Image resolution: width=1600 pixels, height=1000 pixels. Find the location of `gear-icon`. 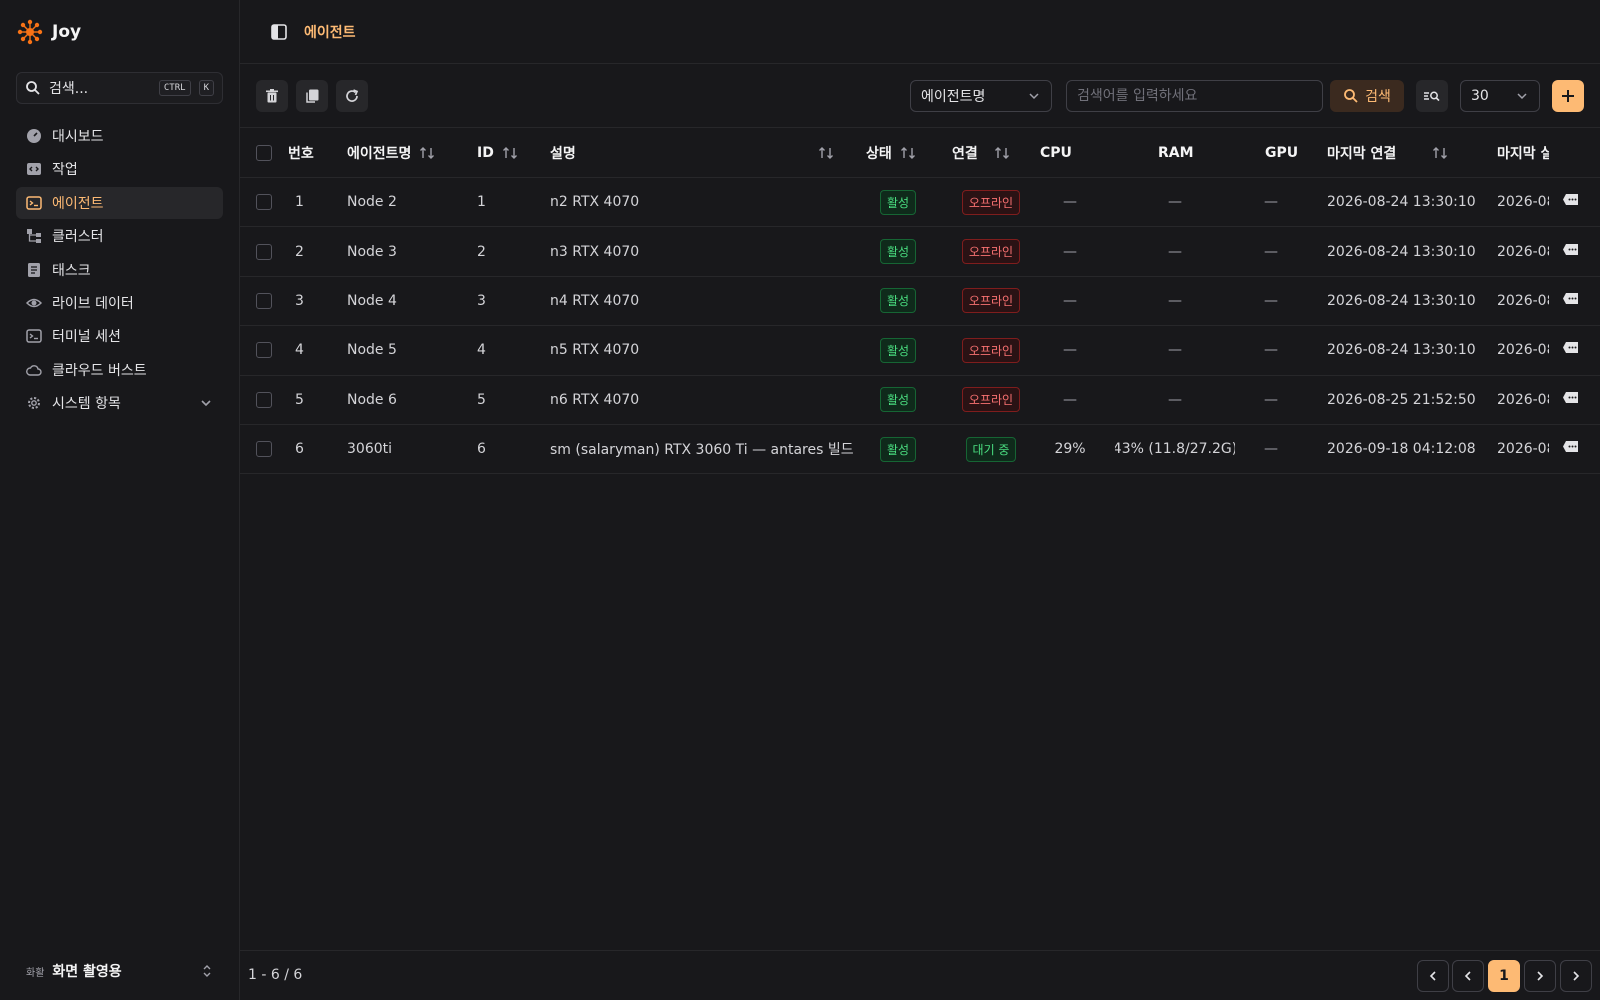

gear-icon is located at coordinates (34, 403).